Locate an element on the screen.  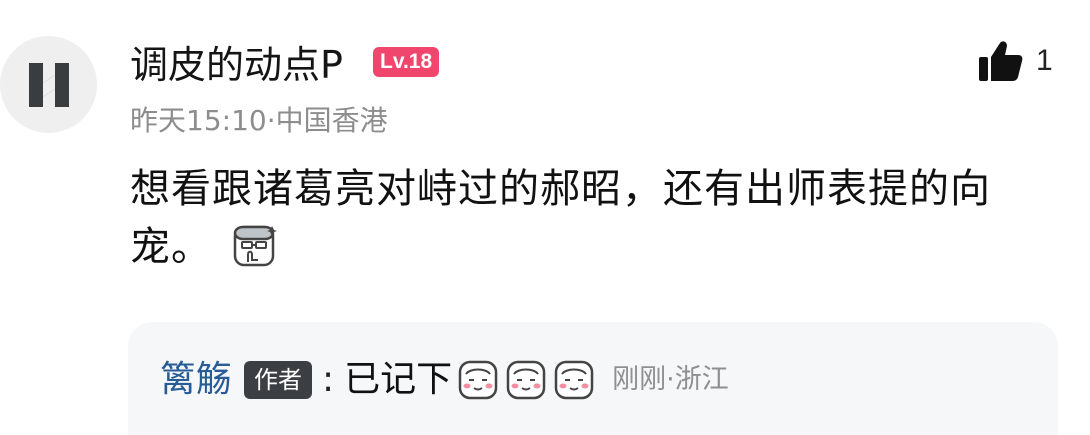
reply-line: 篱觞 作者 : 已记下 刚刚·浙江 is located at coordinates (444, 380).